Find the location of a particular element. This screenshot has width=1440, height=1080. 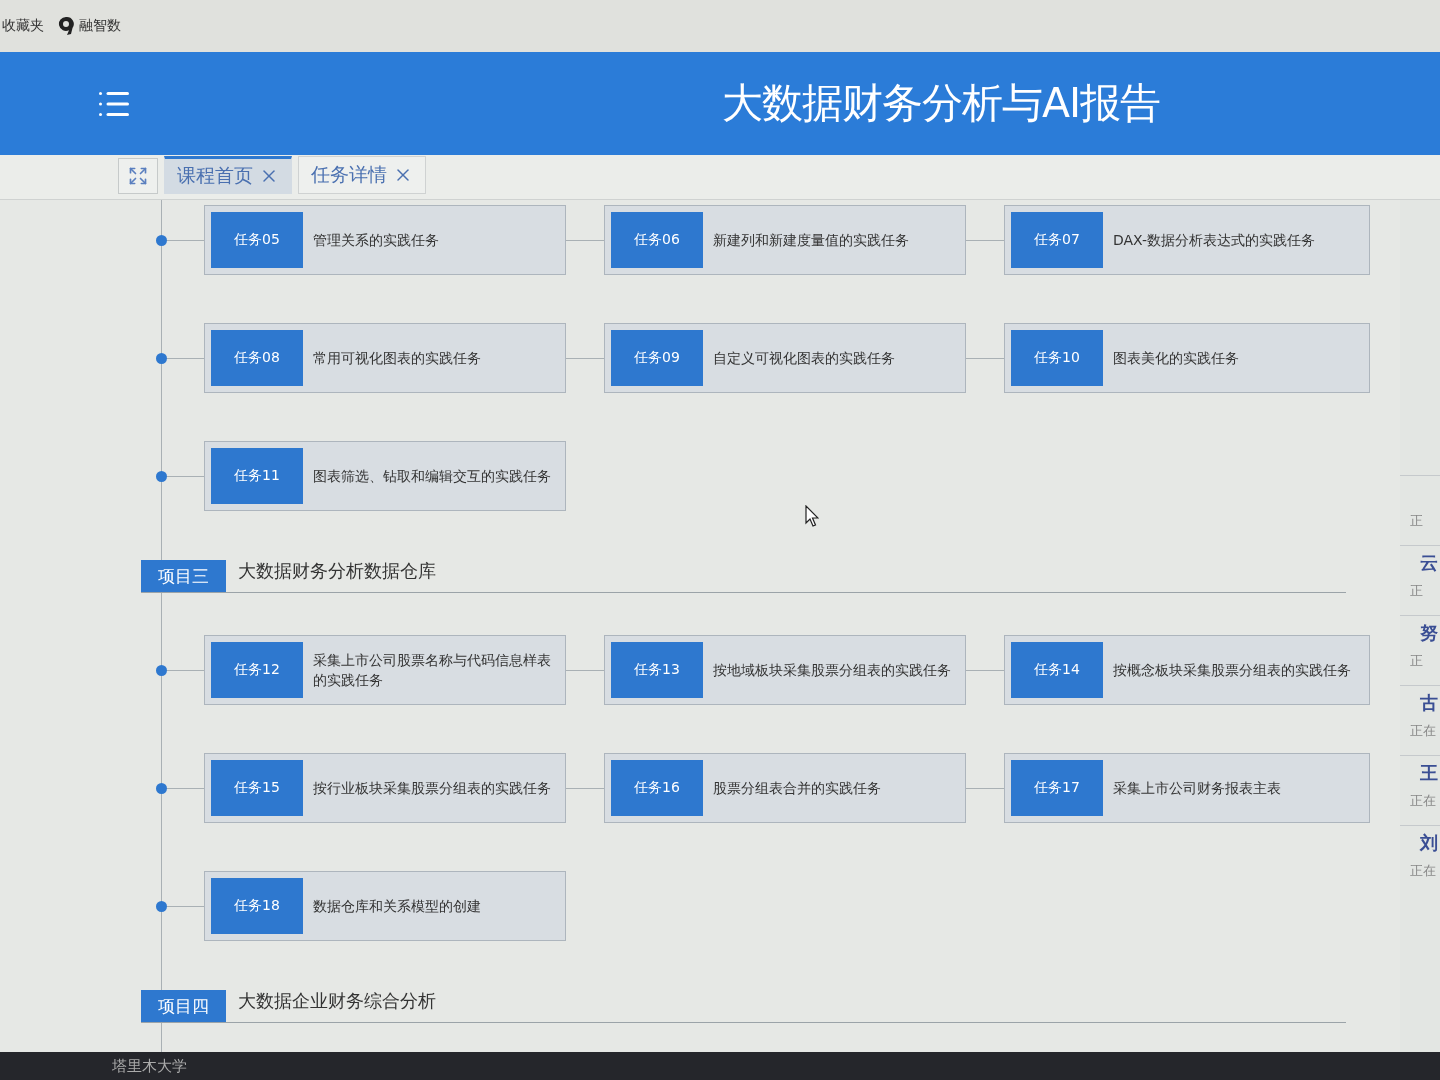

site-logo-icon is located at coordinates (66, 26).